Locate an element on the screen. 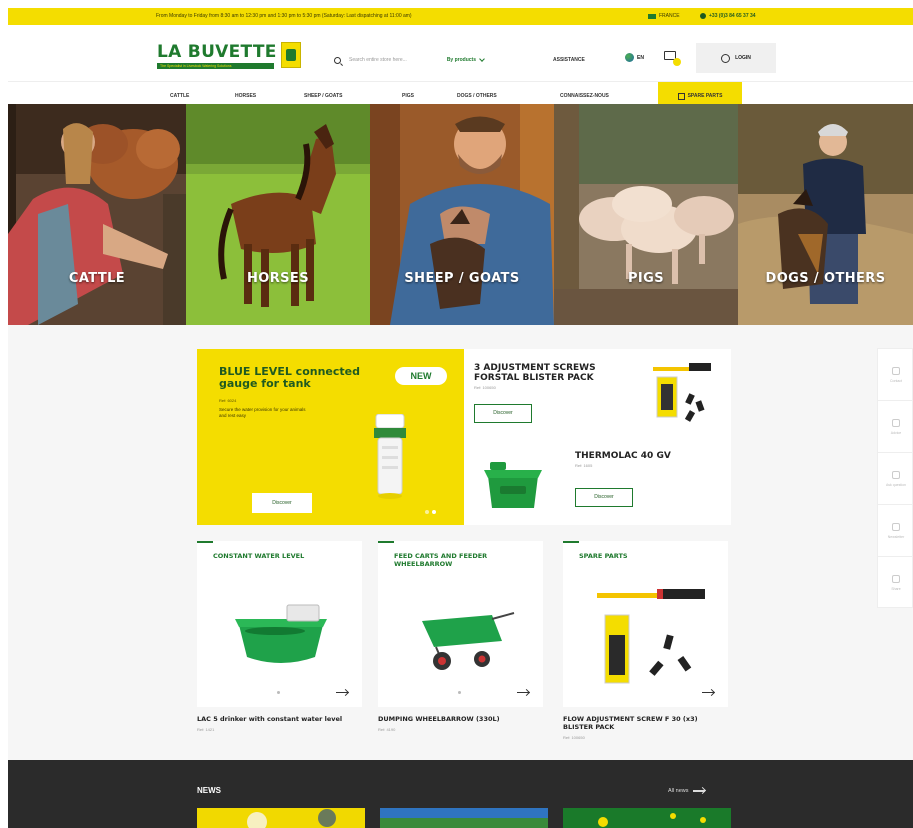  nav-item-cattle: CATTLE is located at coordinates (179, 96).